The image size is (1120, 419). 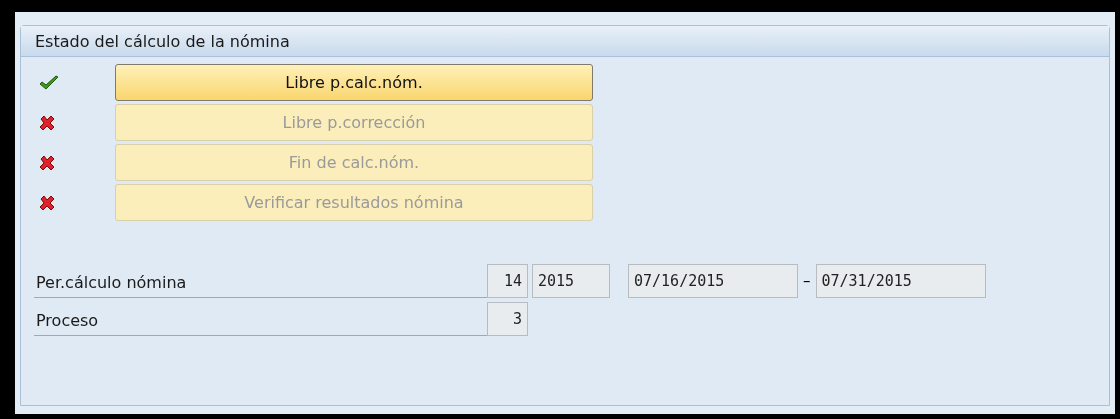 I want to click on input-field: 3, so click(x=507, y=319).